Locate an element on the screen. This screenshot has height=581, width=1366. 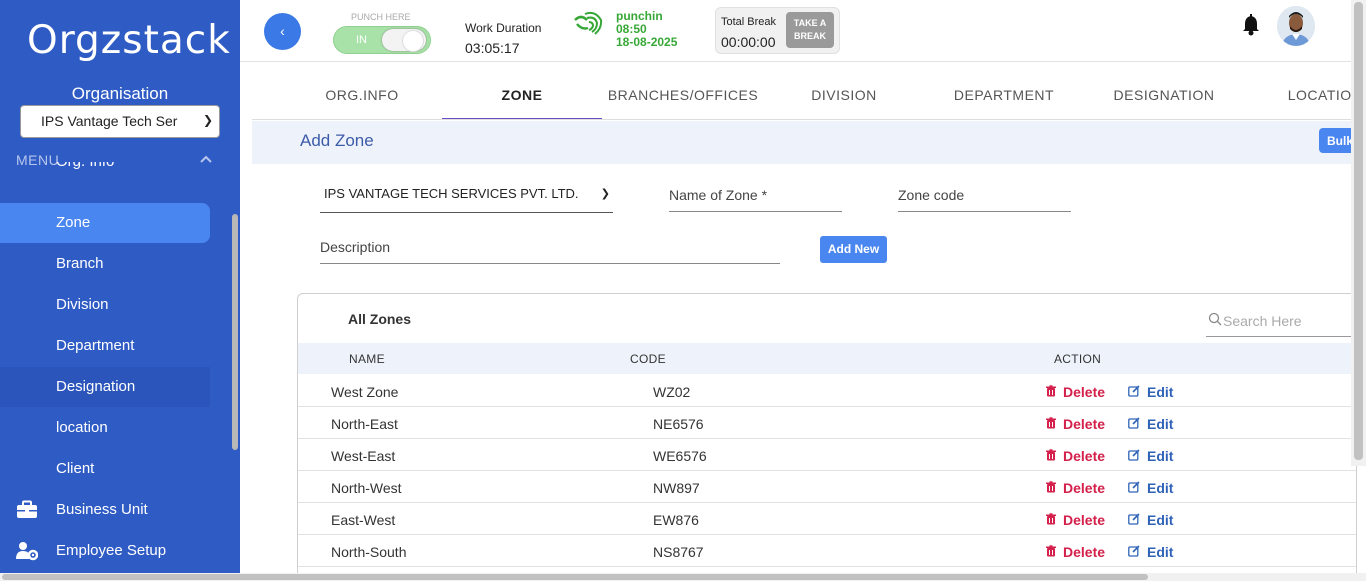
sidebar-scrollbar is located at coordinates (235, 332).